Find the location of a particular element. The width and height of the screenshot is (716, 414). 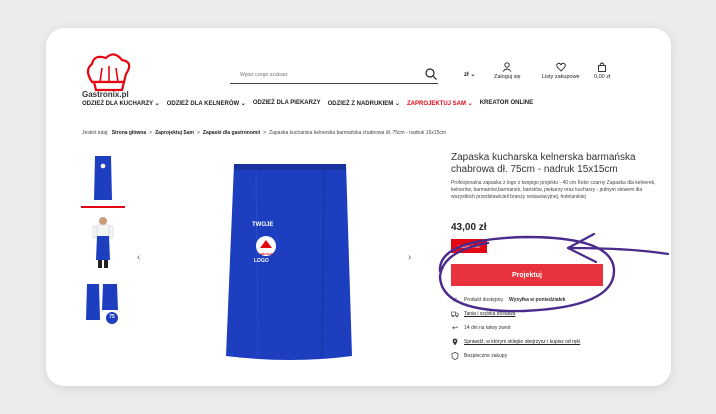

secure-text: Bezpieczne zakupy is located at coordinates (486, 356).